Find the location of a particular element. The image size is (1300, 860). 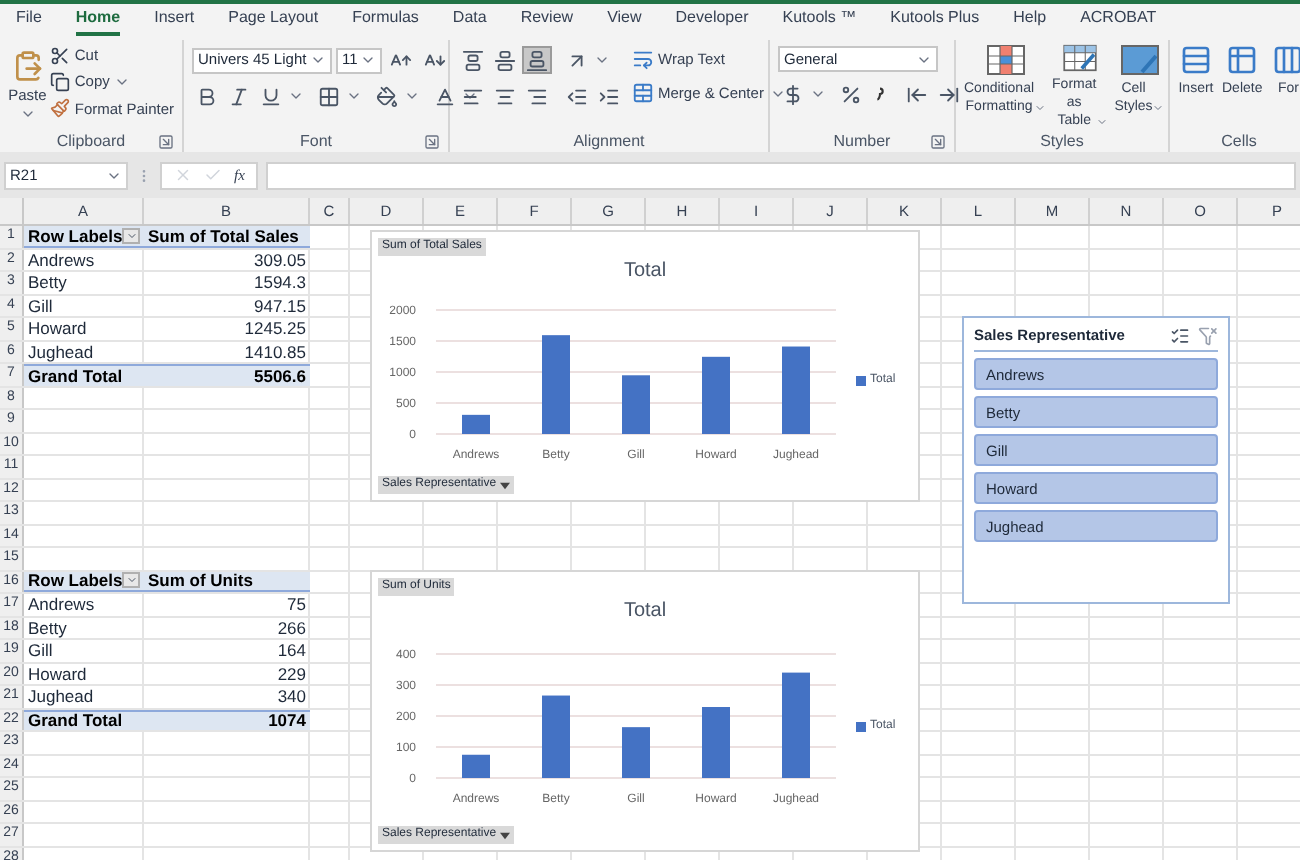

currency-icon is located at coordinates (793, 94).